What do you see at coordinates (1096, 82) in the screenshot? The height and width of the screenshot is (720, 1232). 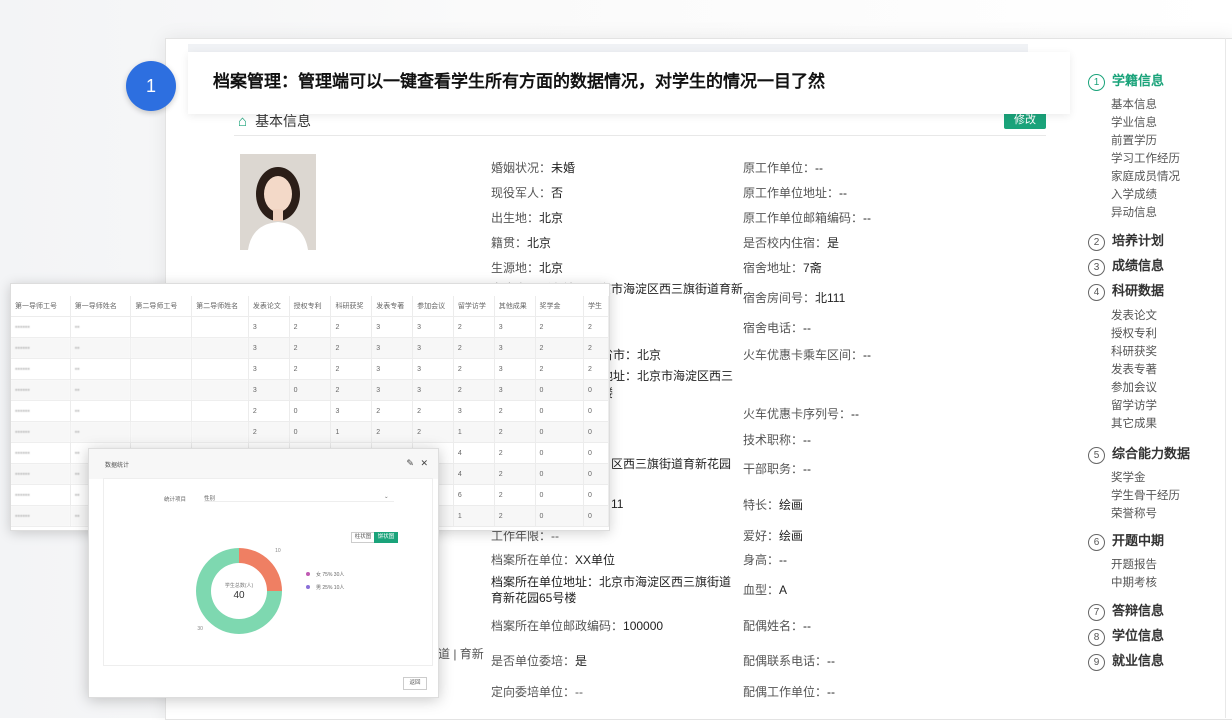 I see `circle-number-icon: 1` at bounding box center [1096, 82].